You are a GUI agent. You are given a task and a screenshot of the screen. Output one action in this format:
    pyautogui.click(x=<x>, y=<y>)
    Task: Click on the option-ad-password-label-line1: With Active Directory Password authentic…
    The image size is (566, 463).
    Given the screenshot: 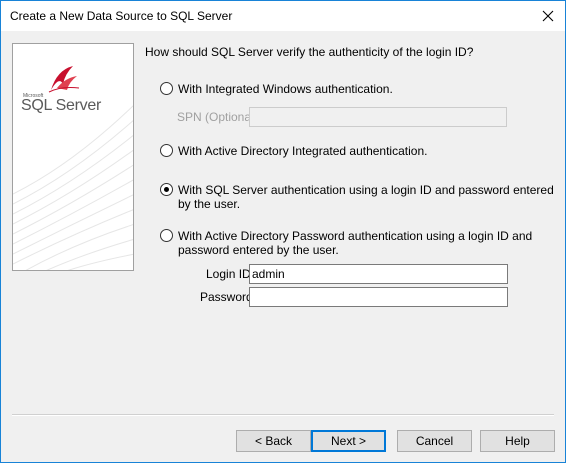 What is the action you would take?
    pyautogui.click(x=355, y=236)
    